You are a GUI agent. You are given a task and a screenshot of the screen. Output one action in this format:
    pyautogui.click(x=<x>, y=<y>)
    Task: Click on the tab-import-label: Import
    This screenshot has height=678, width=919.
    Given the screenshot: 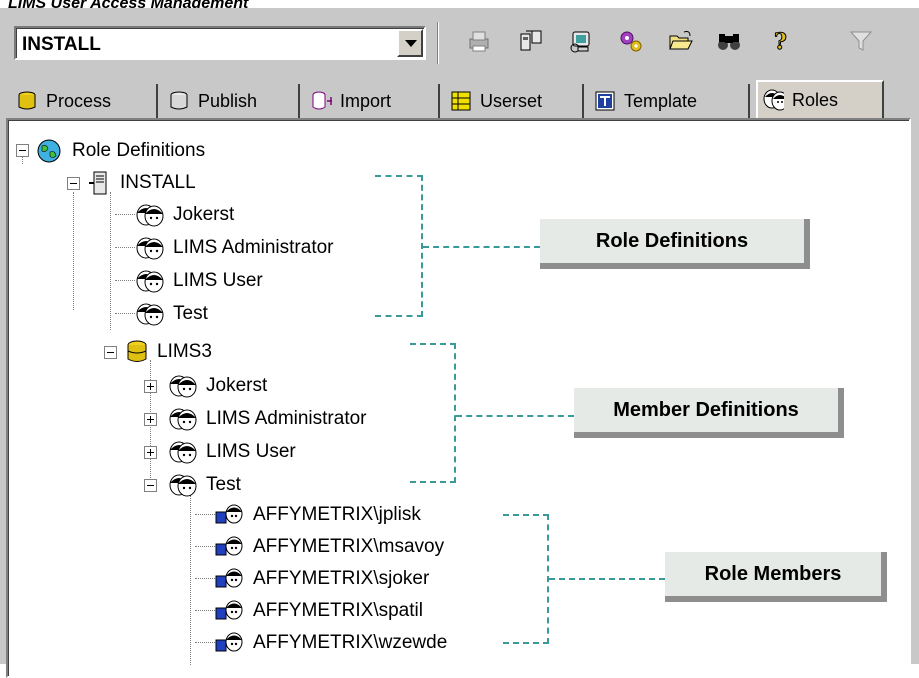 What is the action you would take?
    pyautogui.click(x=366, y=100)
    